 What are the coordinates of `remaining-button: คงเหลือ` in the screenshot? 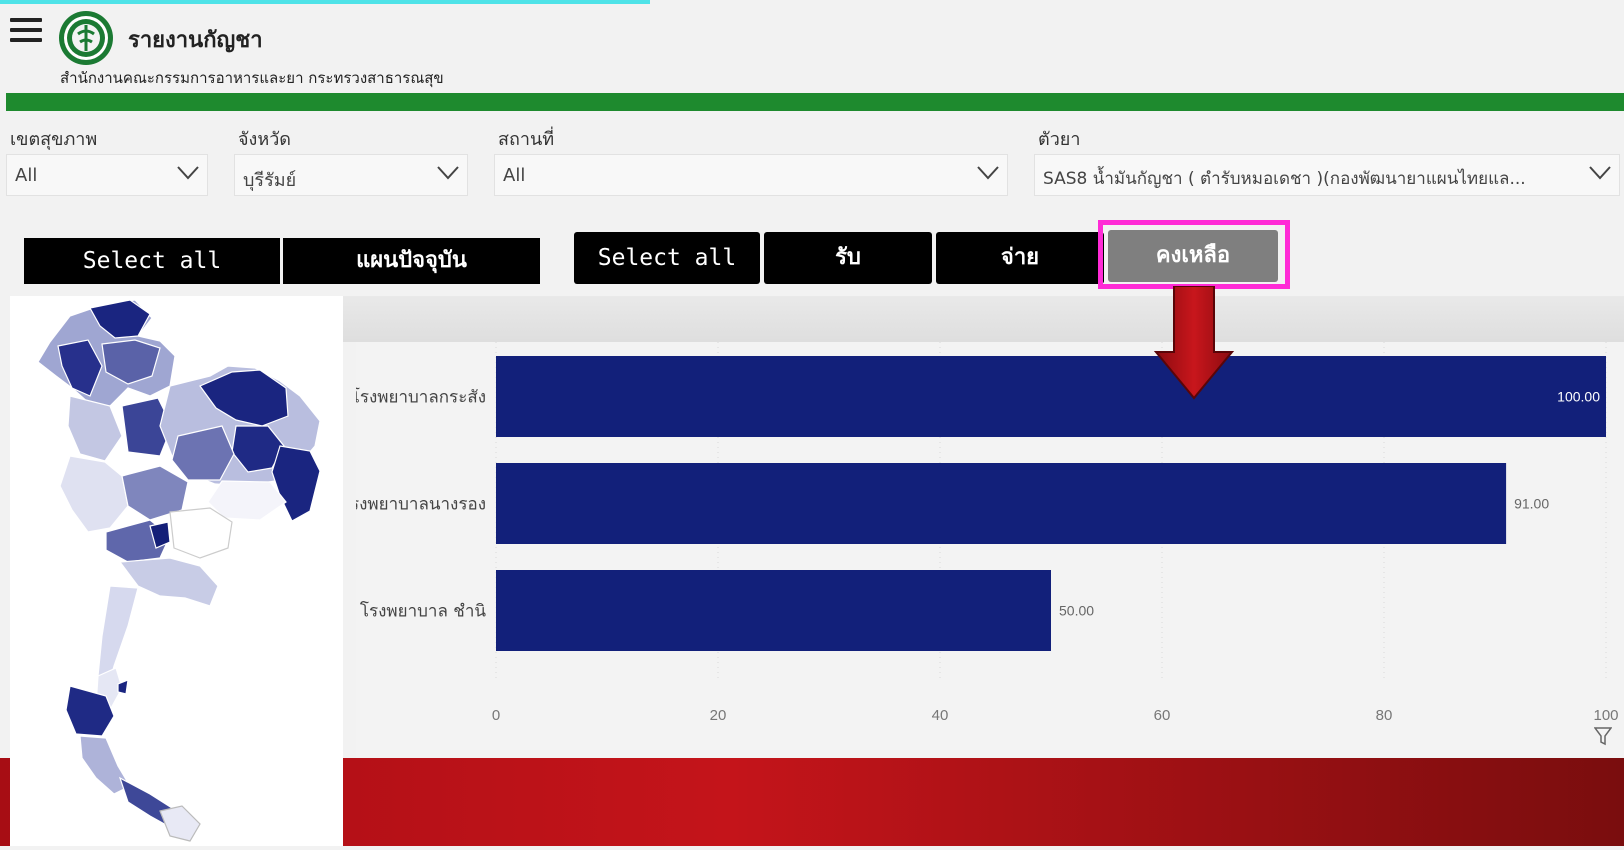 It's located at (1193, 256).